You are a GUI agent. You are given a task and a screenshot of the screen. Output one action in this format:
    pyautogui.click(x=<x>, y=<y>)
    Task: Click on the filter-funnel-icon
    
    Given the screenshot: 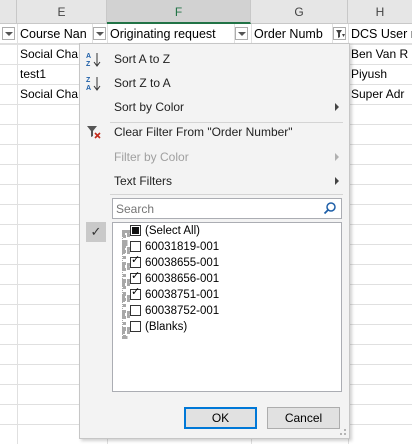 What is the action you would take?
    pyautogui.click(x=340, y=34)
    